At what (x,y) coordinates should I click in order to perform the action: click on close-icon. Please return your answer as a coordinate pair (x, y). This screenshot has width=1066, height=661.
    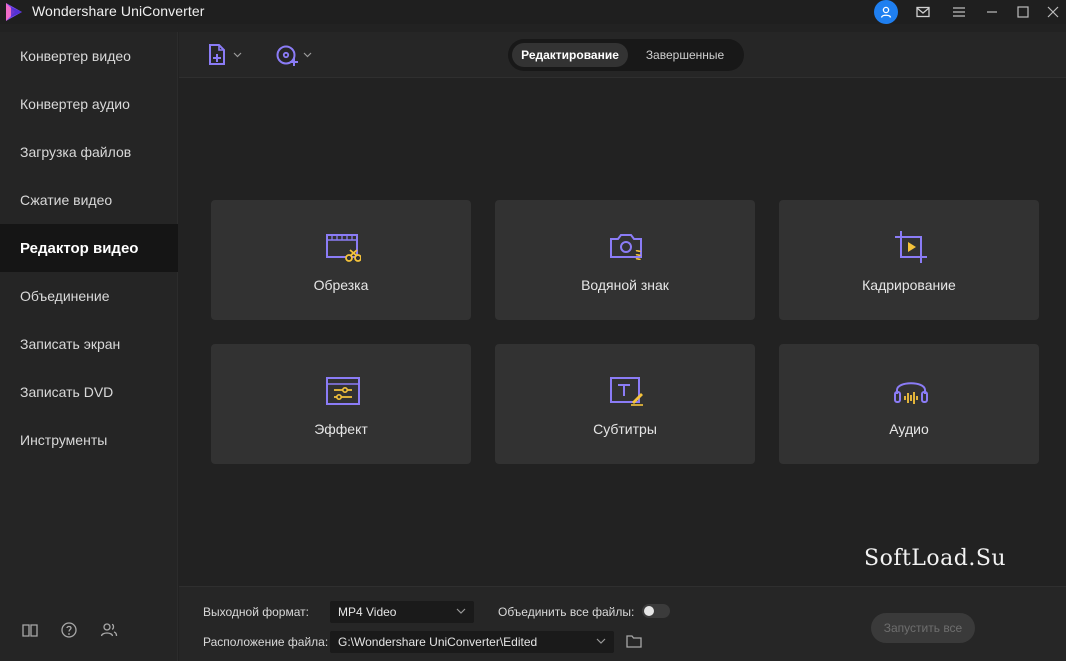
    Looking at the image, I should click on (1053, 12).